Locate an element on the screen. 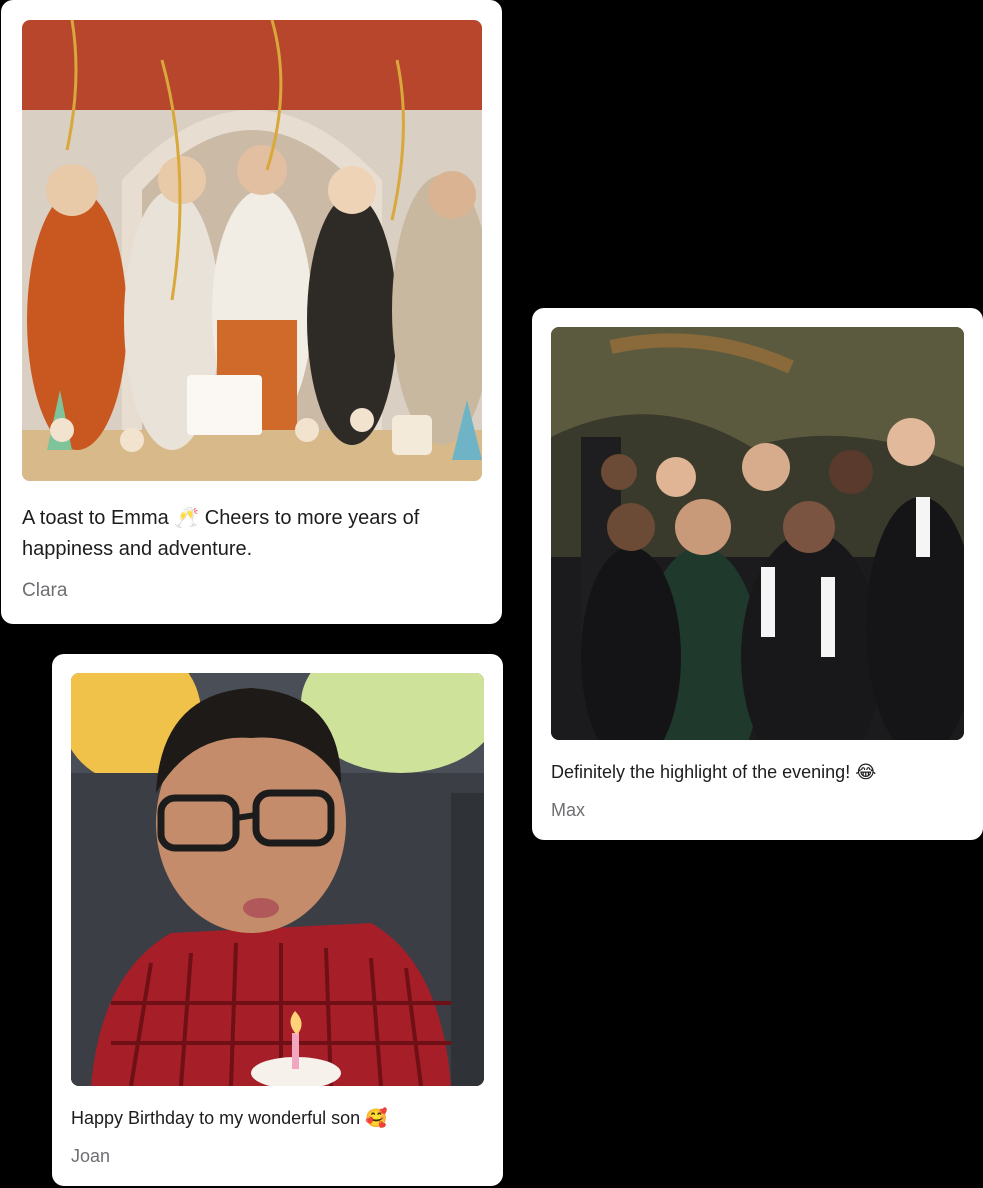 This screenshot has width=983, height=1188. post-photo-group-selfie is located at coordinates (757, 533).